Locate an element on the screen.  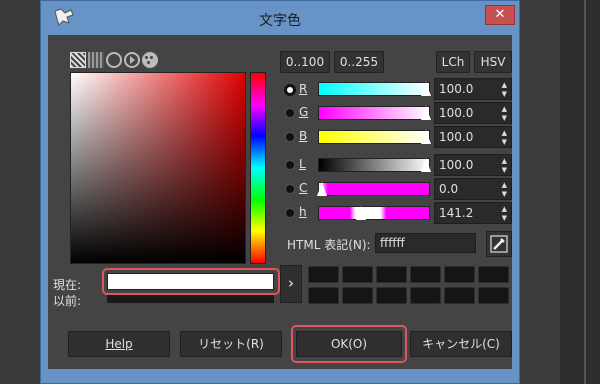
scale-0-255-button: 0..255 is located at coordinates (359, 62).